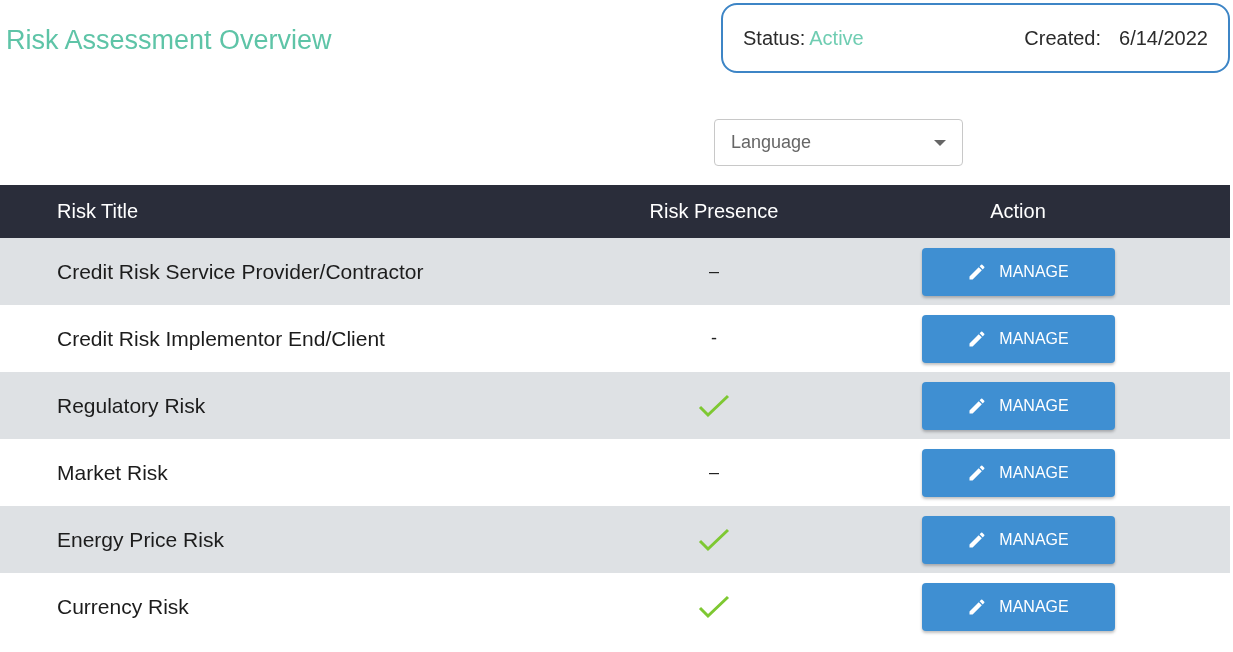 This screenshot has height=652, width=1233. I want to click on risk-title: Energy Price Risk, so click(140, 539).